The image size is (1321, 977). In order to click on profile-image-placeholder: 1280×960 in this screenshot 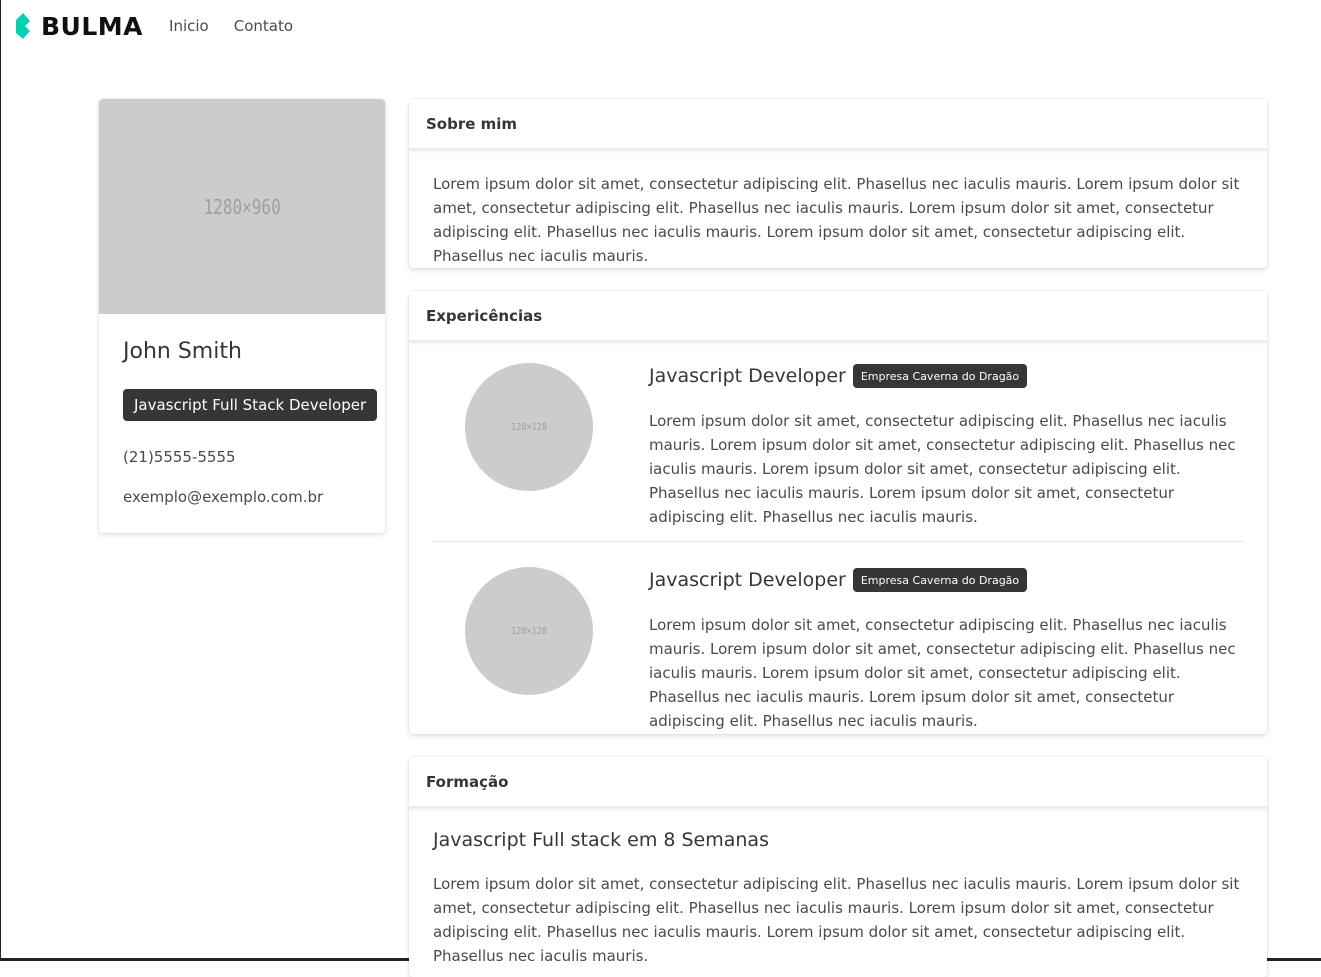, I will do `click(242, 206)`.